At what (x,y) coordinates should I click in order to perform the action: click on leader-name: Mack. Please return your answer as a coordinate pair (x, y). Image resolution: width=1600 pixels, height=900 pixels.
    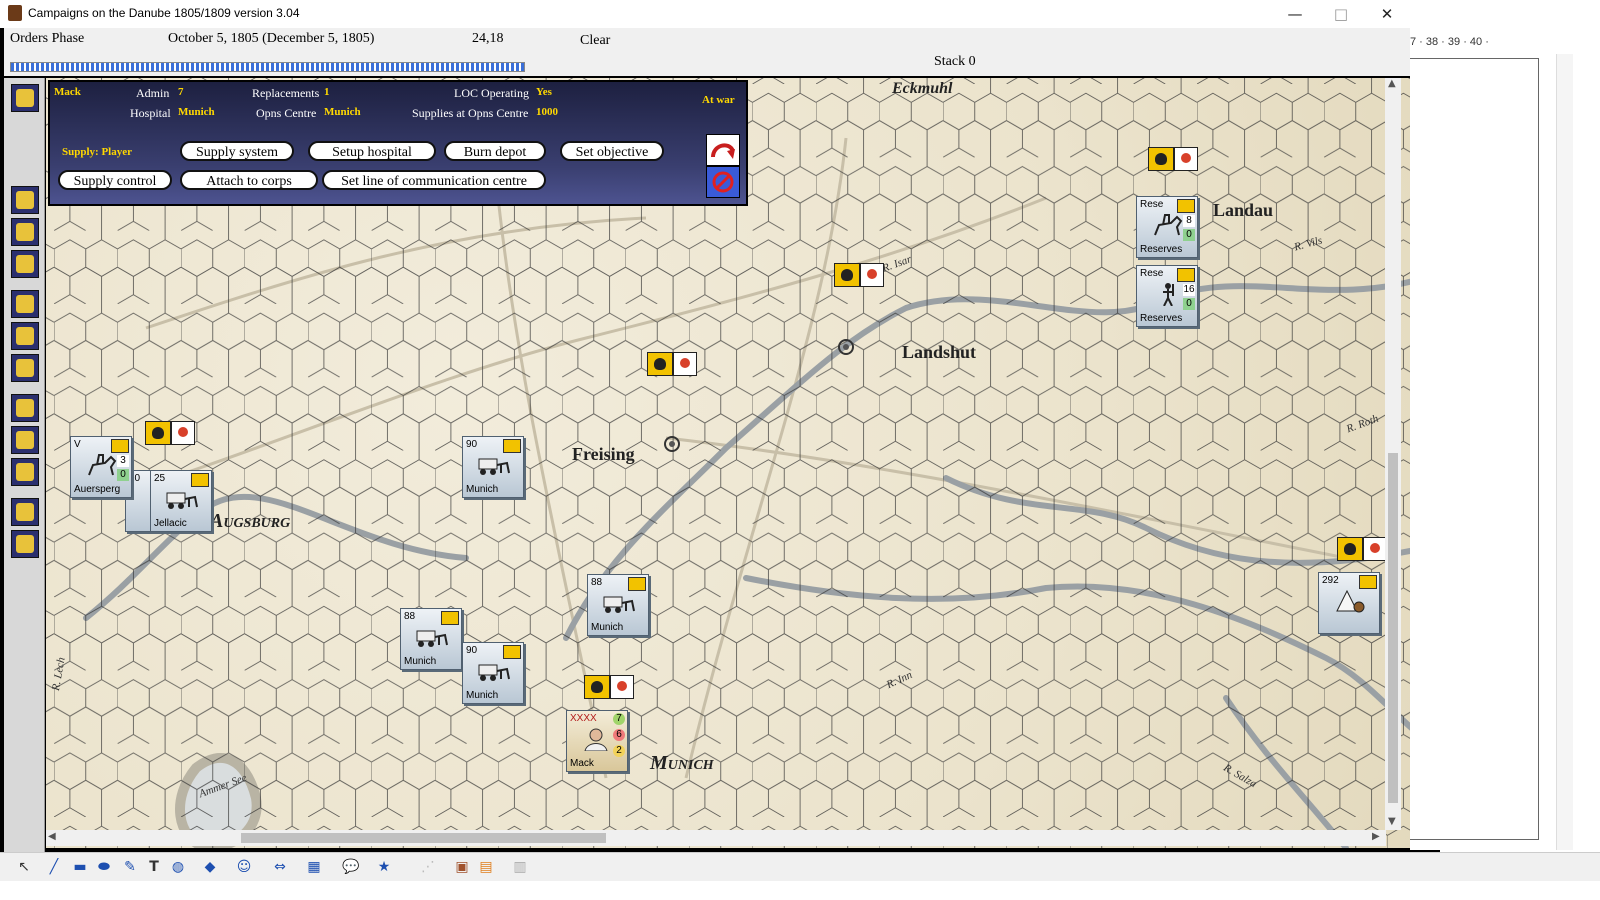
    Looking at the image, I should click on (67, 92).